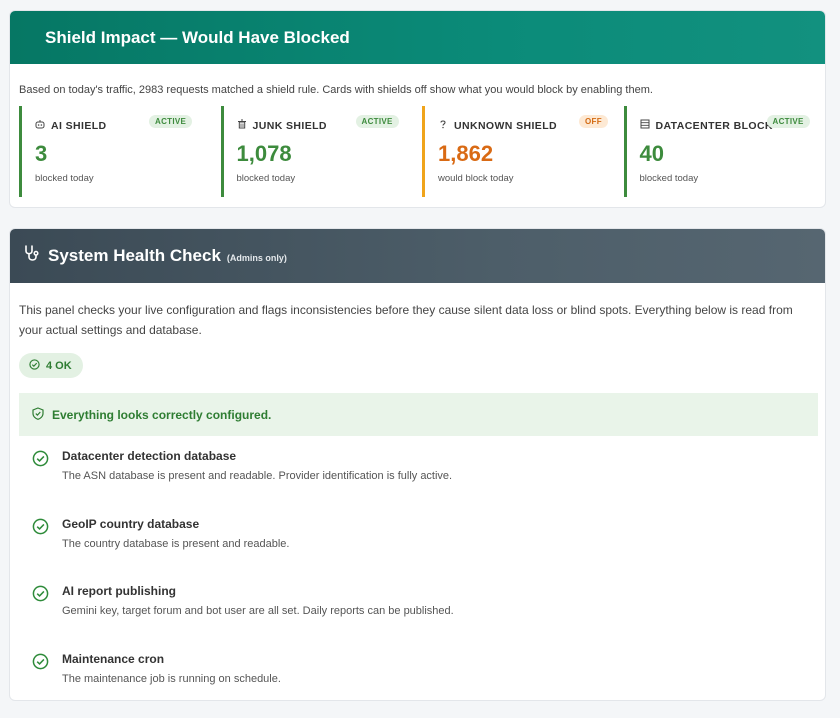 This screenshot has height=718, width=840. Describe the element at coordinates (113, 658) in the screenshot. I see `health-check-title: Maintenance cron` at that location.